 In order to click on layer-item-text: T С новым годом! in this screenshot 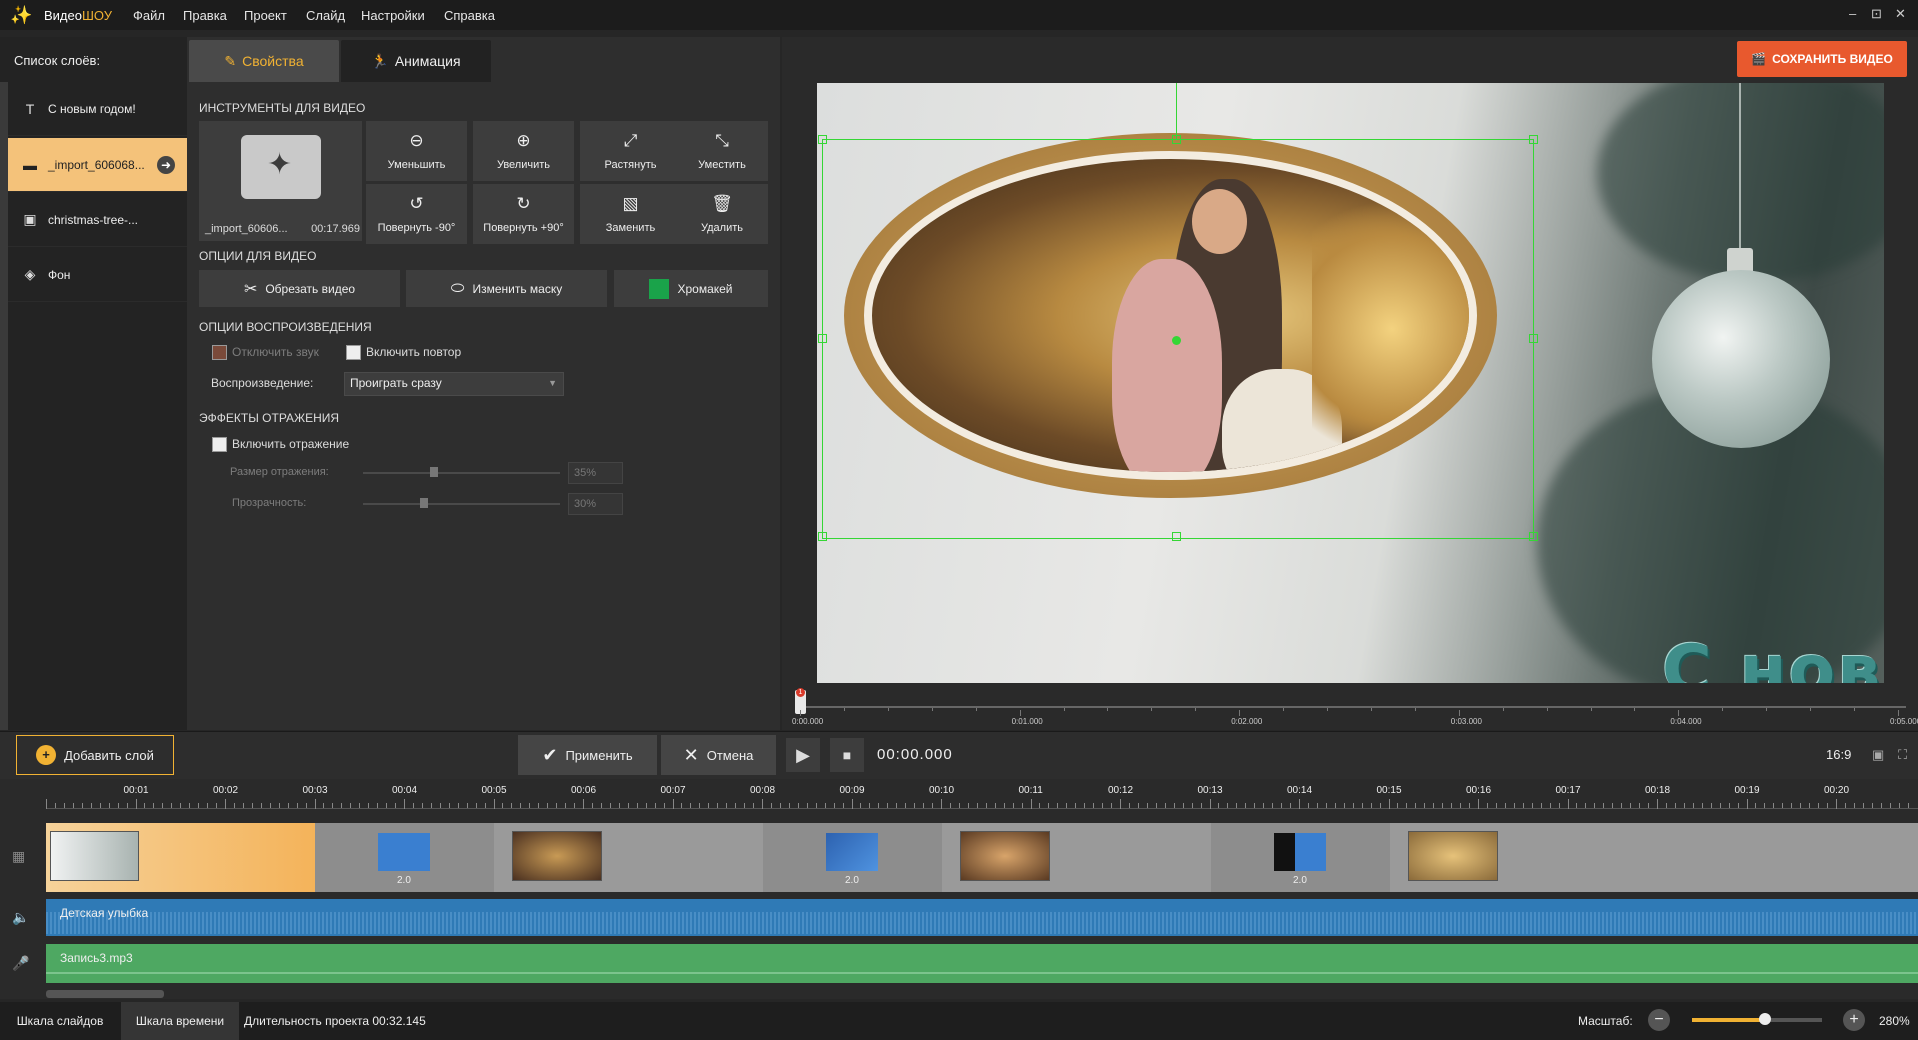, I will do `click(97, 109)`.